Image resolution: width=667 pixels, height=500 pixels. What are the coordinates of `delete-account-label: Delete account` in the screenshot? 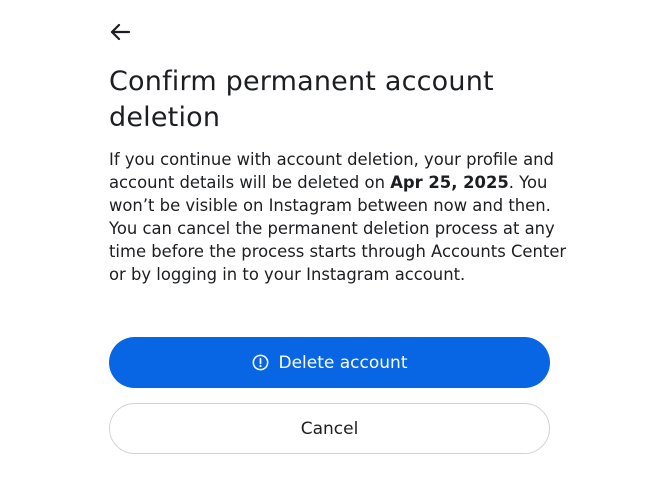 It's located at (343, 362).